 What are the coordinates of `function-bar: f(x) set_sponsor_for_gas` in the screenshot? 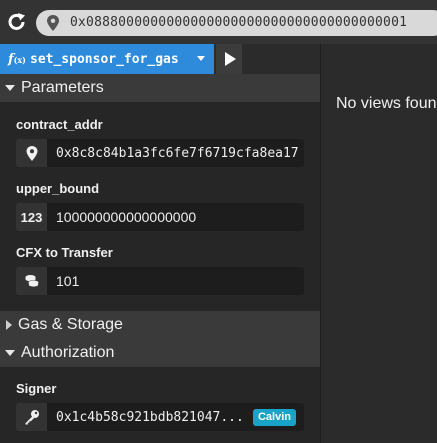 It's located at (160, 59).